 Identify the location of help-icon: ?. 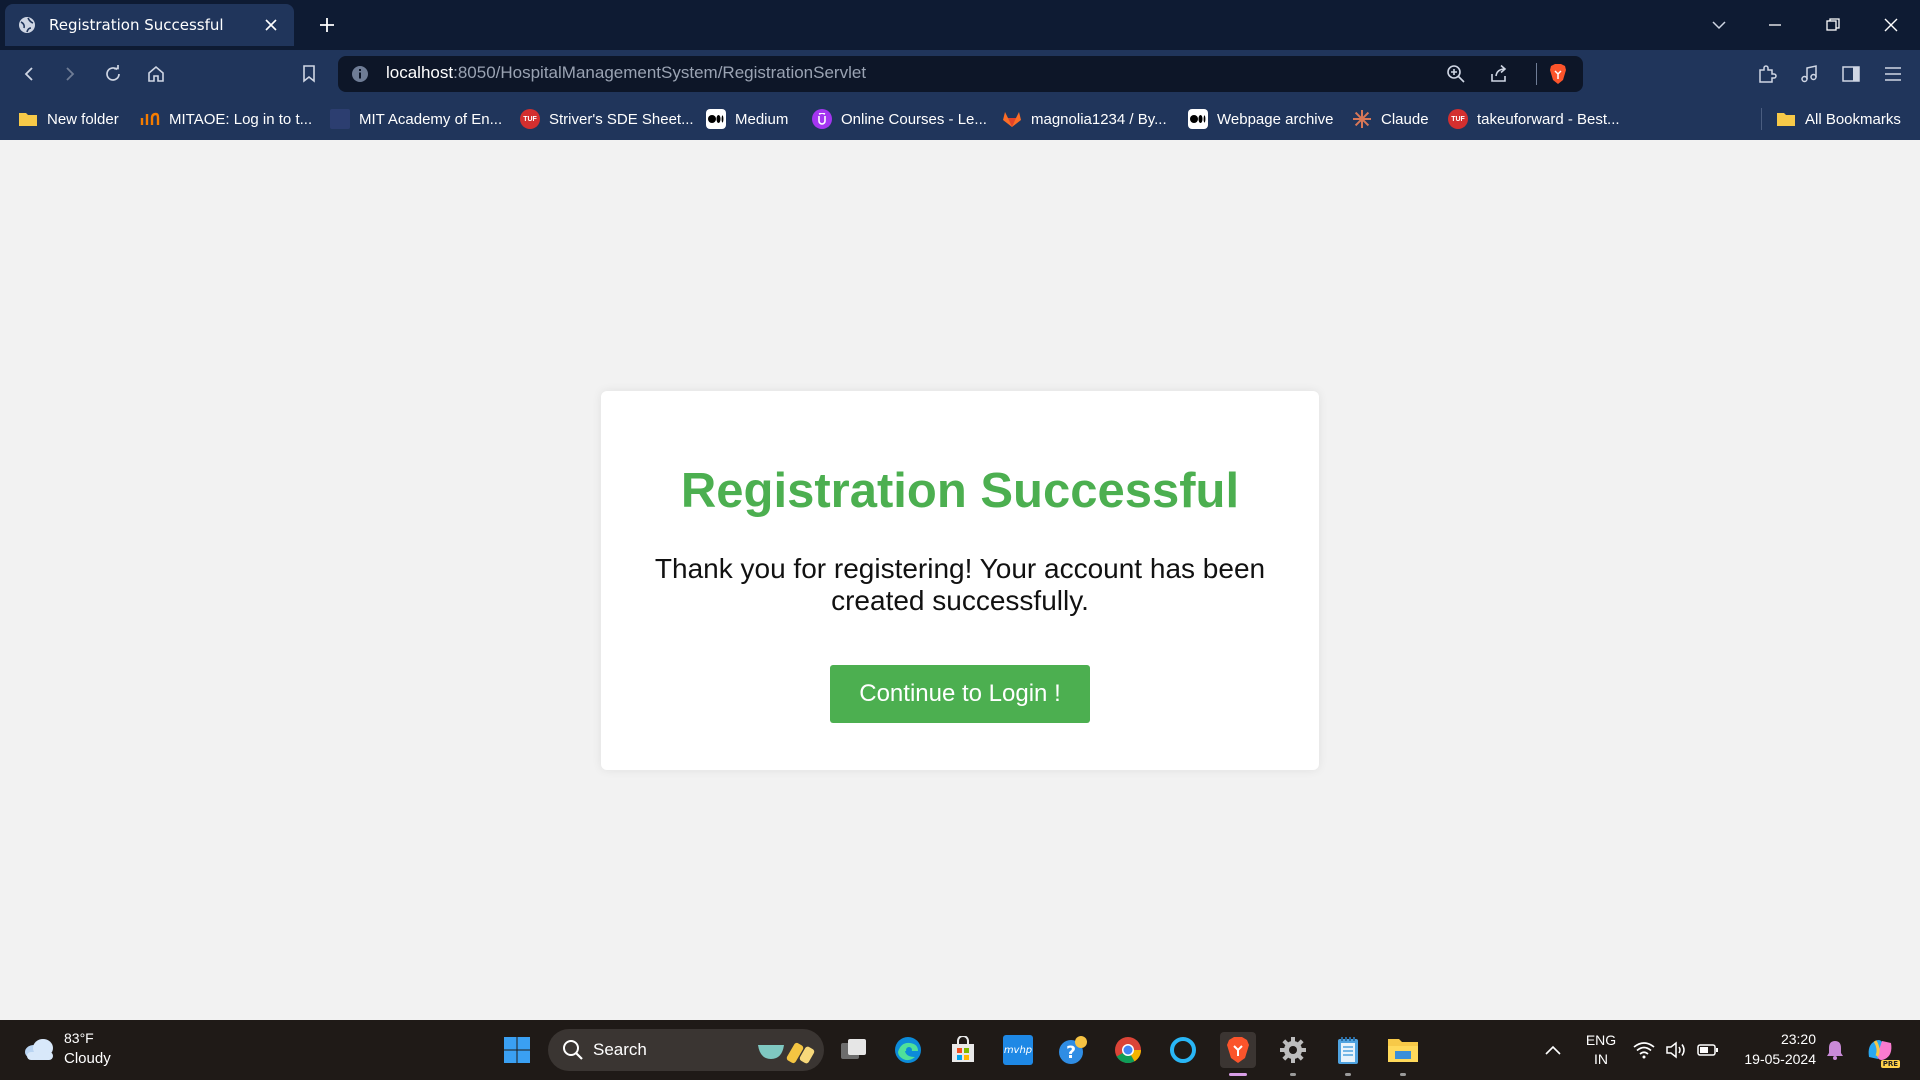
(1073, 1050).